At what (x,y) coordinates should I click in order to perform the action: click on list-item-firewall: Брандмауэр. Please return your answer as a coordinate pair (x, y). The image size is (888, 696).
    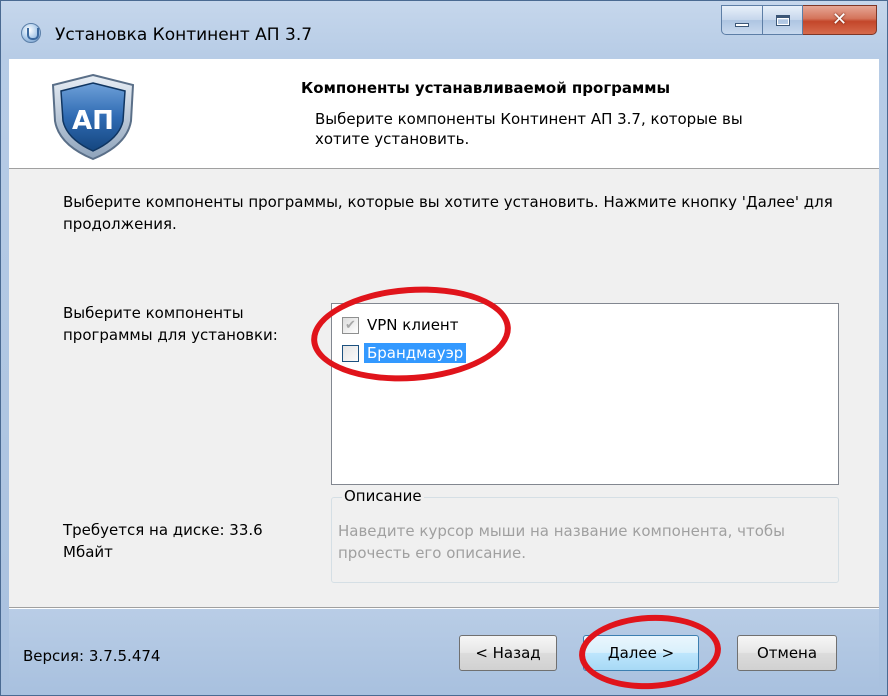
    Looking at the image, I should click on (404, 353).